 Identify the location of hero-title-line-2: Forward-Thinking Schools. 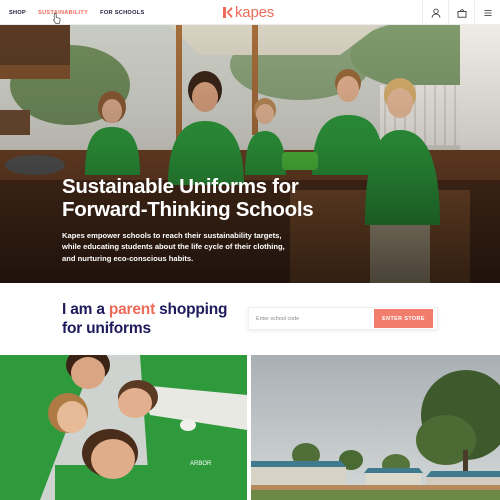
(188, 209).